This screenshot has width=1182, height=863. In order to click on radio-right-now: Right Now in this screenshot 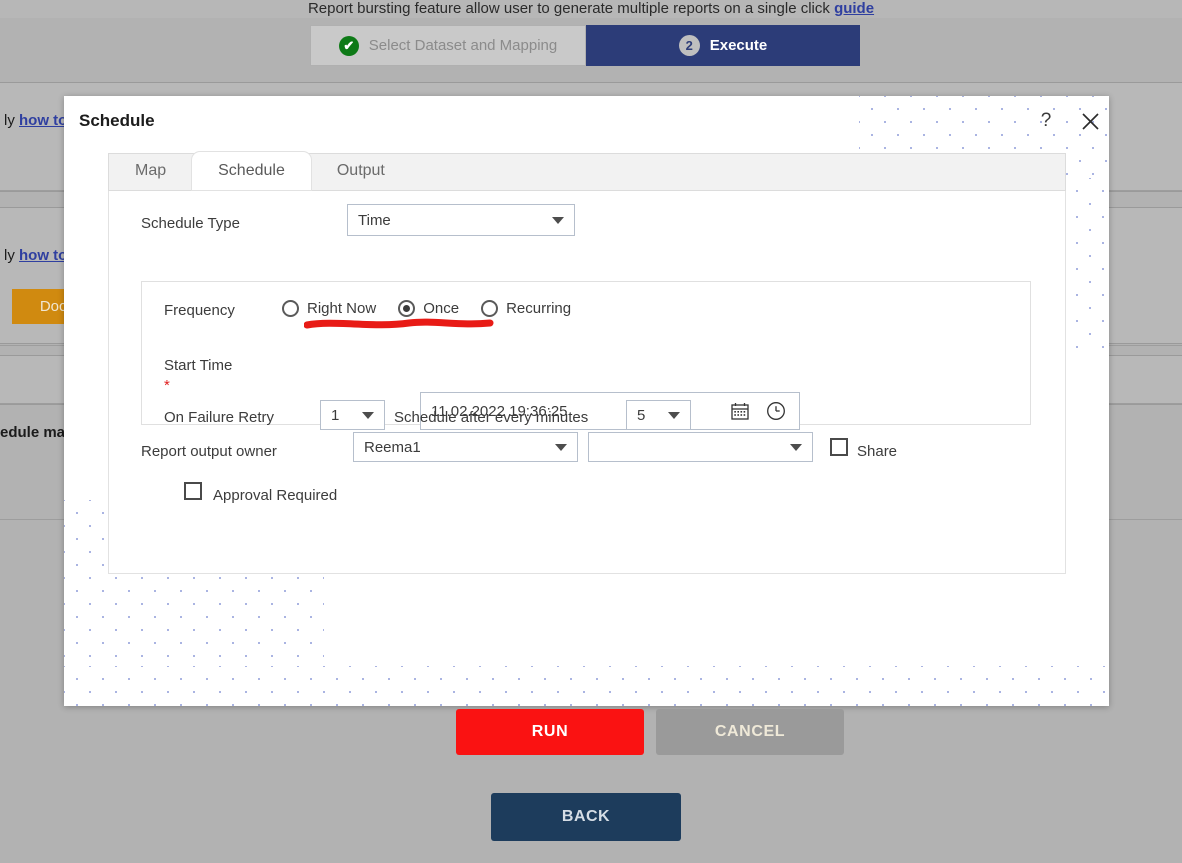, I will do `click(329, 308)`.